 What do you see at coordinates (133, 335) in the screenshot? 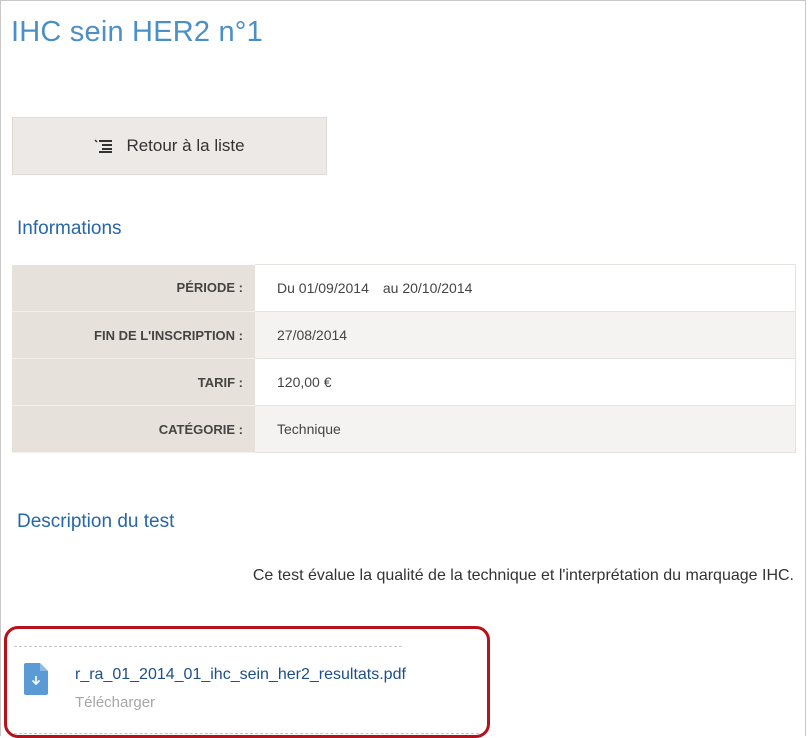
I see `row-label-fin-inscription: FIN DE L'INSCRIPTION :` at bounding box center [133, 335].